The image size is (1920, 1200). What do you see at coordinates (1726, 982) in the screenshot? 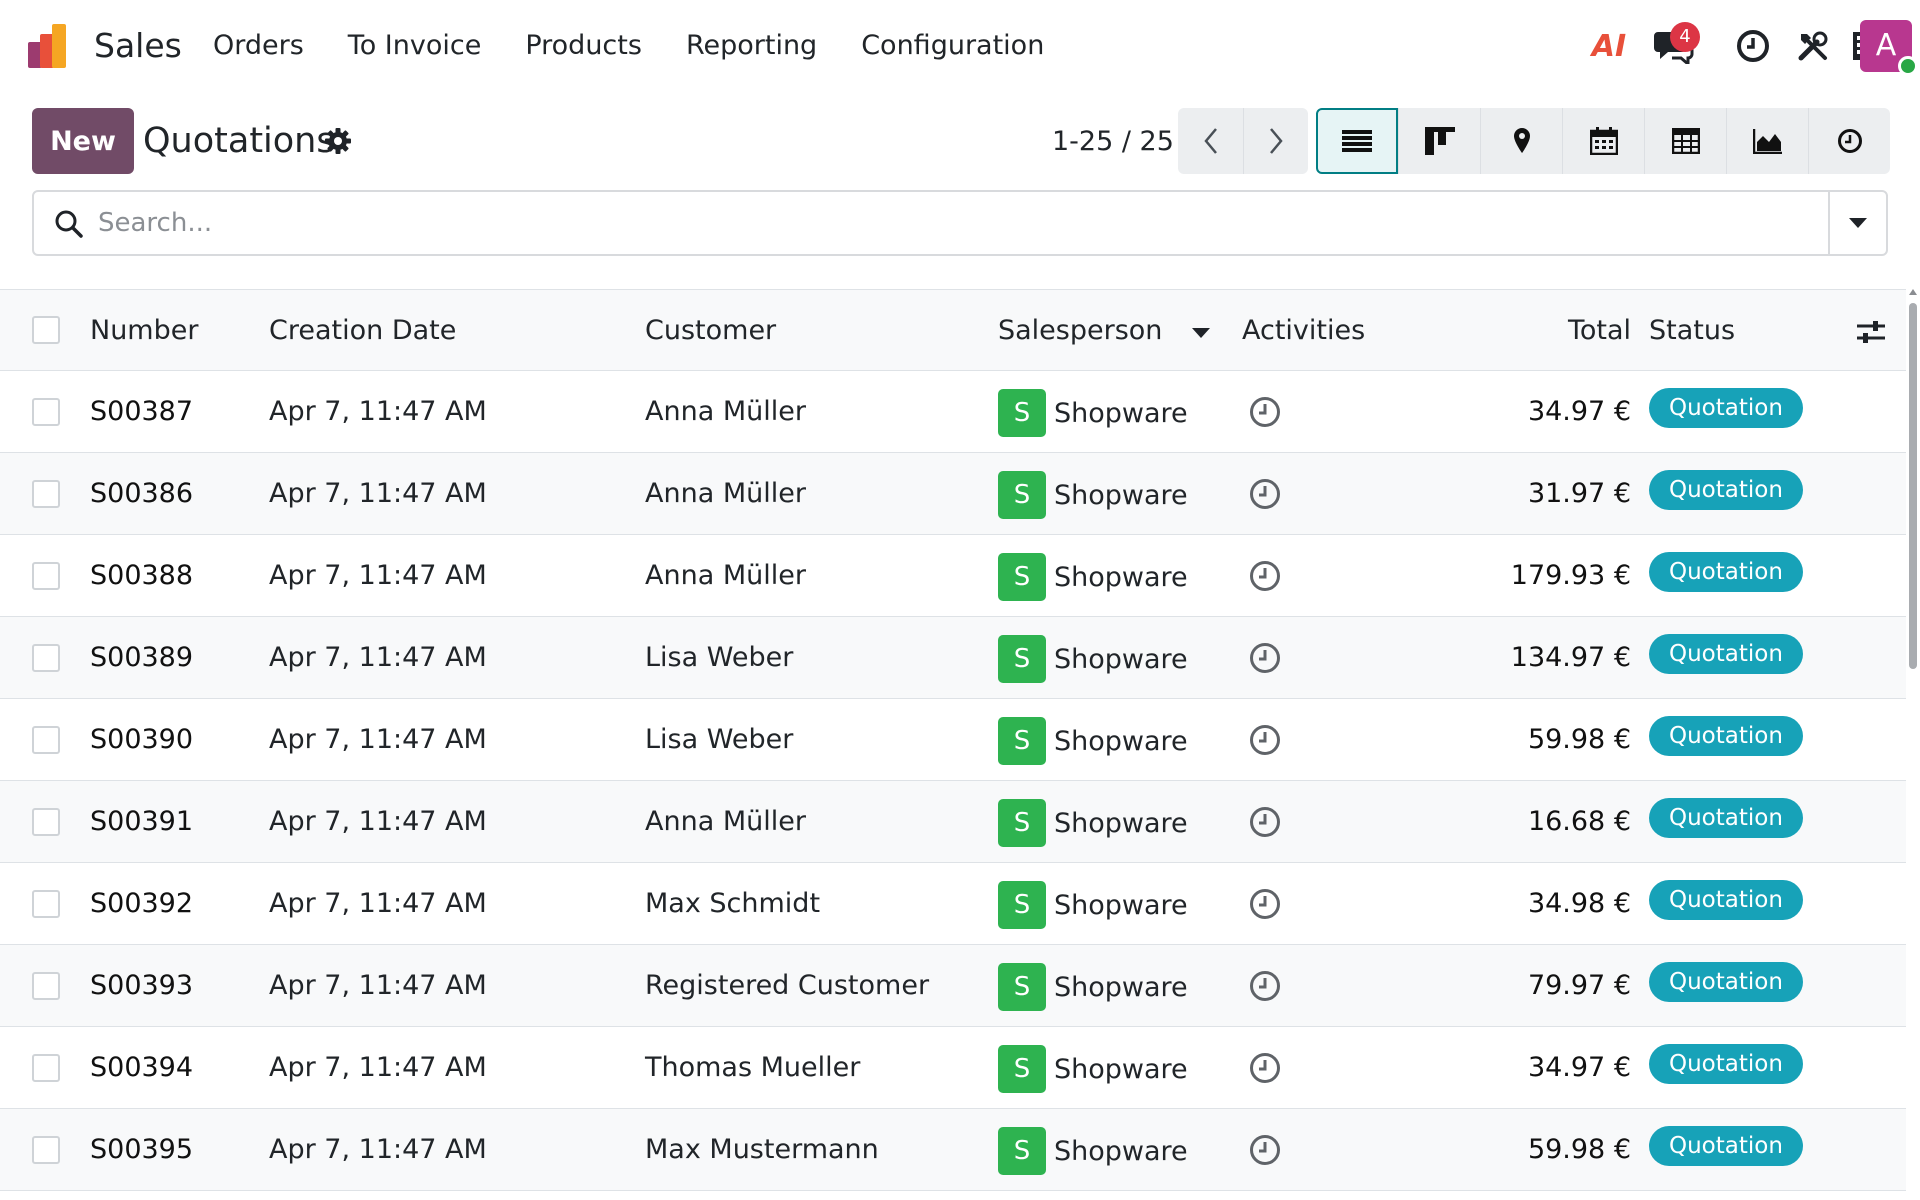
I see `status-badge: Quotation` at bounding box center [1726, 982].